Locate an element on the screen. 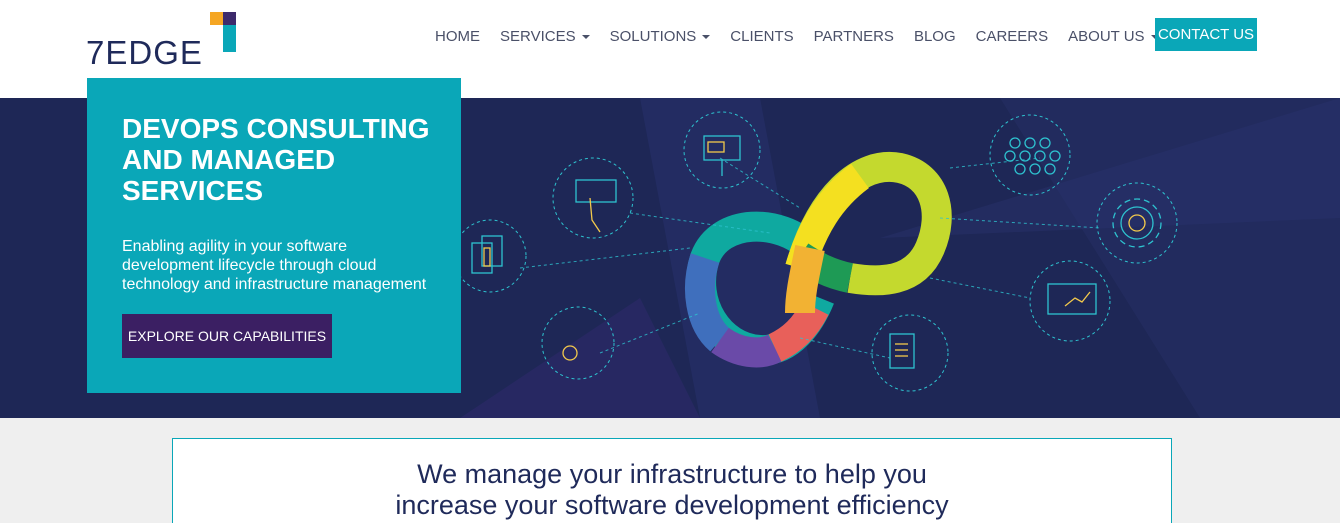  nav-about-us: ABOUT US is located at coordinates (1113, 37).